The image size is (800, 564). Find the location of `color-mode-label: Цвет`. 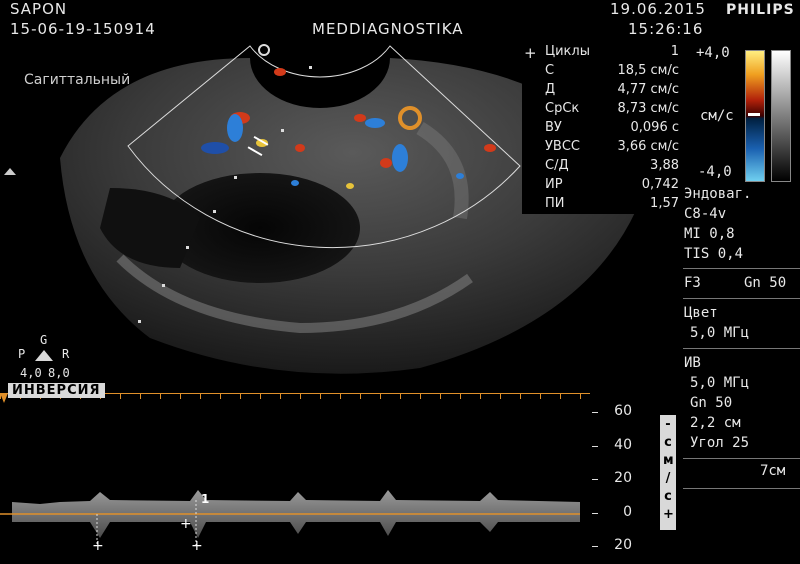

color-mode-label: Цвет is located at coordinates (701, 313).